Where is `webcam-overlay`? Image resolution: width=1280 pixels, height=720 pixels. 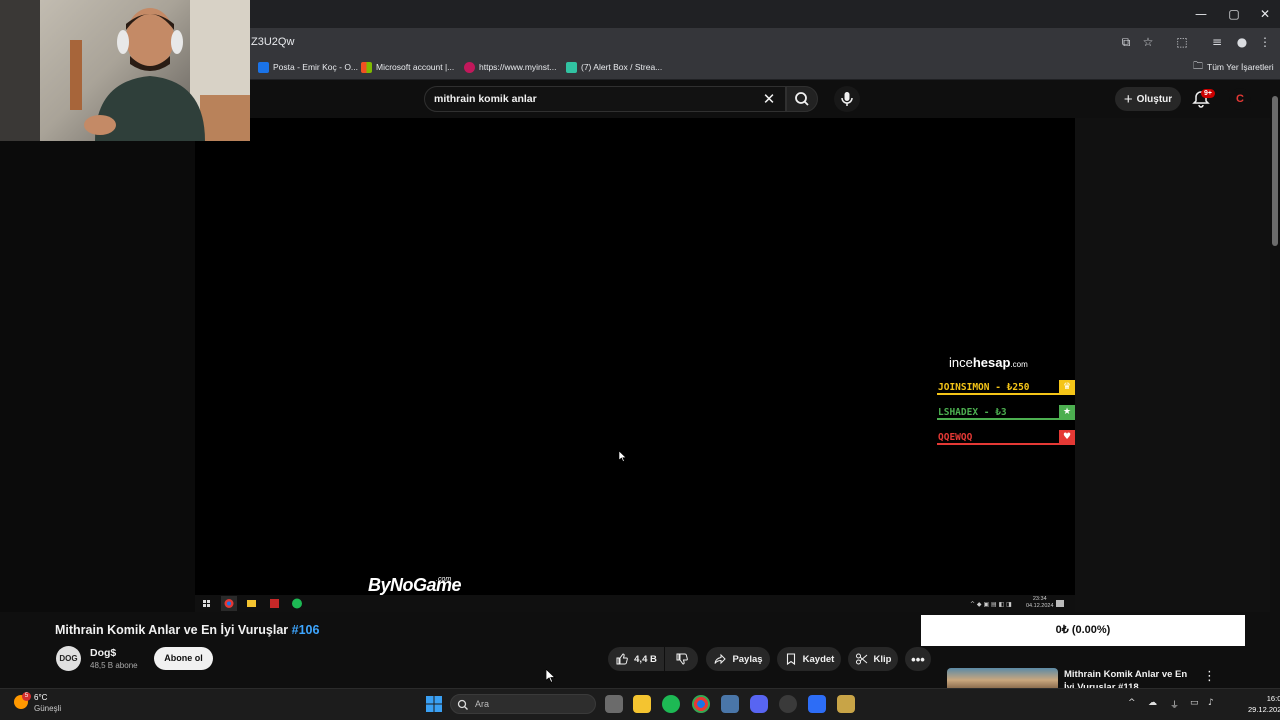
webcam-overlay is located at coordinates (125, 70).